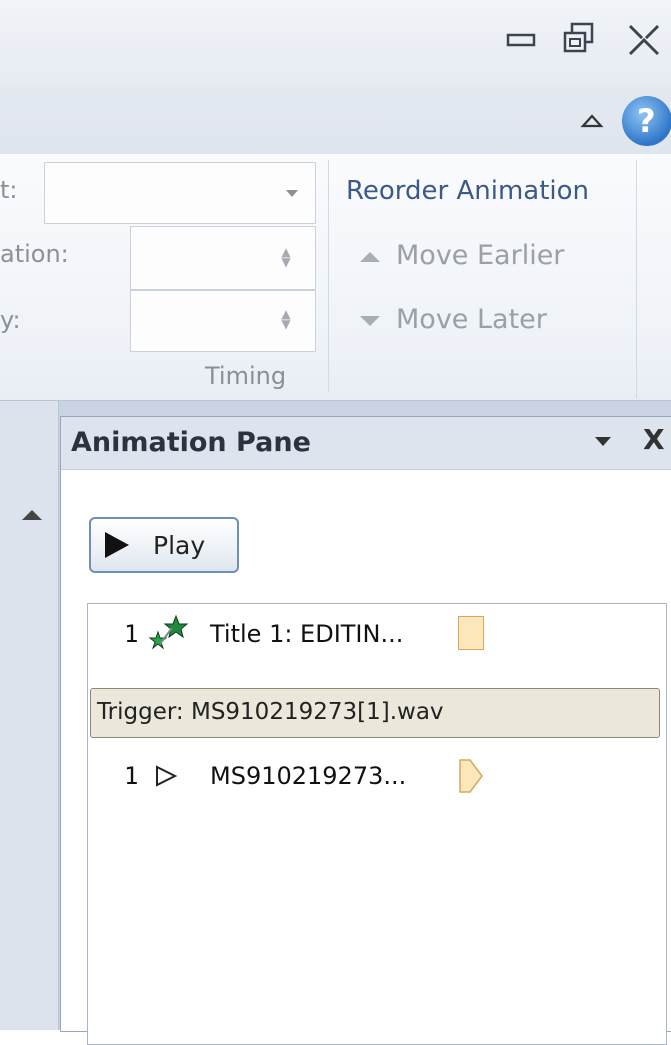 This screenshot has height=1045, width=671. Describe the element at coordinates (654, 439) in the screenshot. I see `pane-close-icon: X` at that location.